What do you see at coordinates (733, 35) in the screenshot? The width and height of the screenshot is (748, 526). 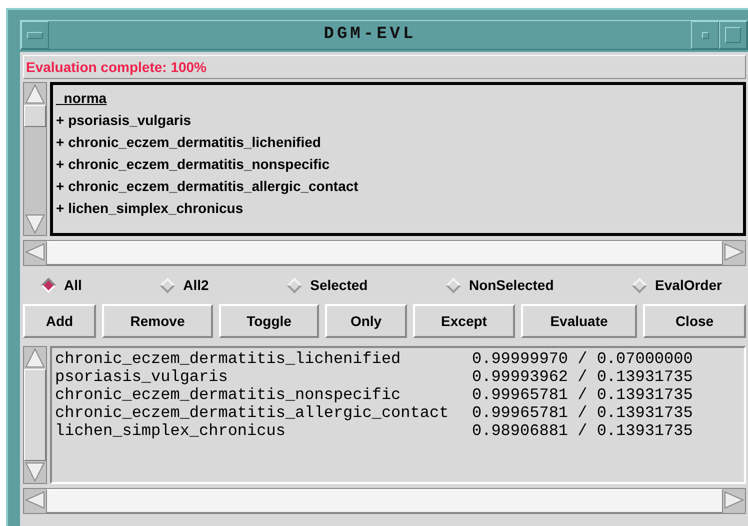 I see `maximize-button` at bounding box center [733, 35].